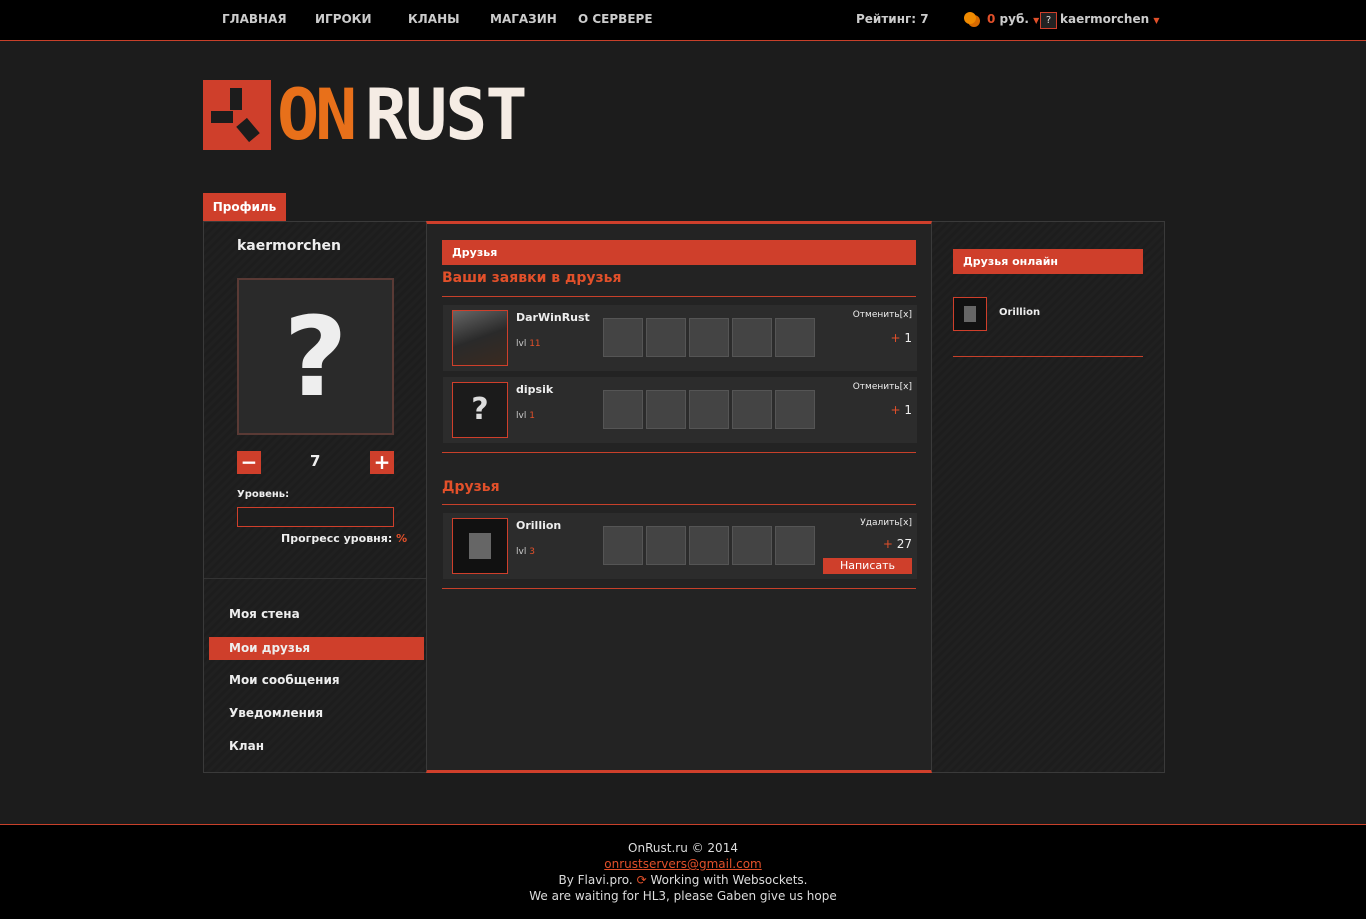 The image size is (1366, 919). I want to click on sidebar-item-friends: Мои друзья, so click(316, 648).